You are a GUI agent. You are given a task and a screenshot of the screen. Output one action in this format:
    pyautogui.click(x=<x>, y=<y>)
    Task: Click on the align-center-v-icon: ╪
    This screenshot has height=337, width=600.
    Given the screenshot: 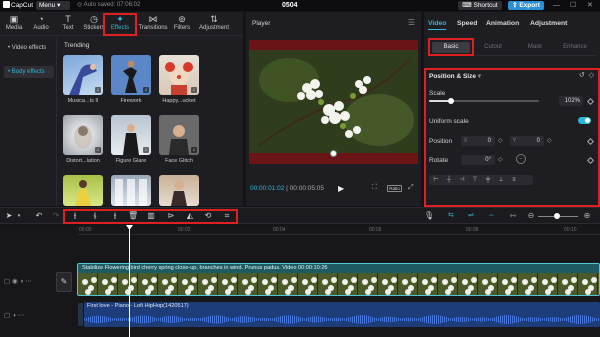 What is the action you would take?
    pyautogui.click(x=488, y=180)
    